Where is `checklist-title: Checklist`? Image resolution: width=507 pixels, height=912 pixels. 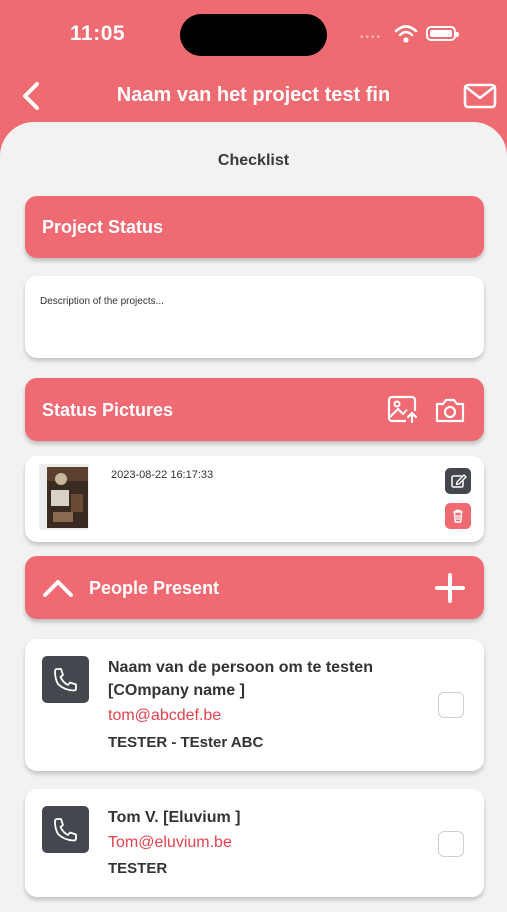
checklist-title: Checklist is located at coordinates (253, 160).